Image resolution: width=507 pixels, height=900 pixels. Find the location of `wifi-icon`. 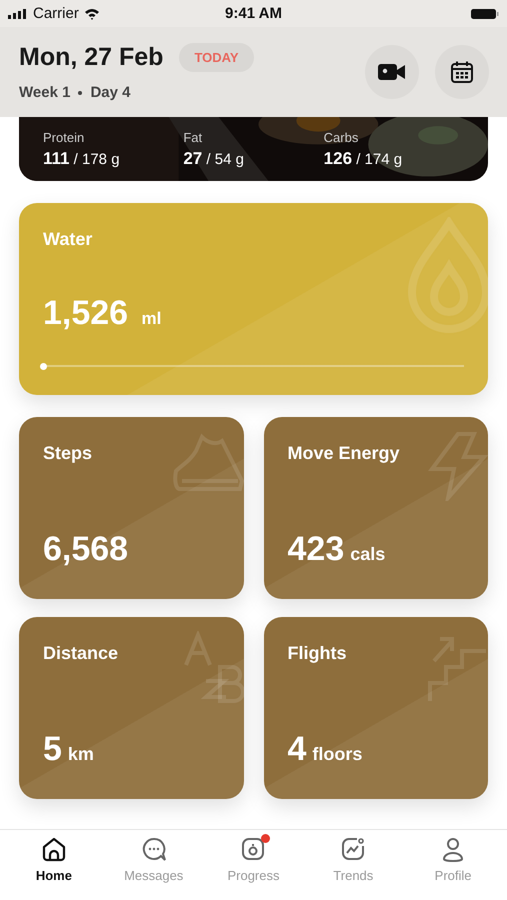

wifi-icon is located at coordinates (92, 14).